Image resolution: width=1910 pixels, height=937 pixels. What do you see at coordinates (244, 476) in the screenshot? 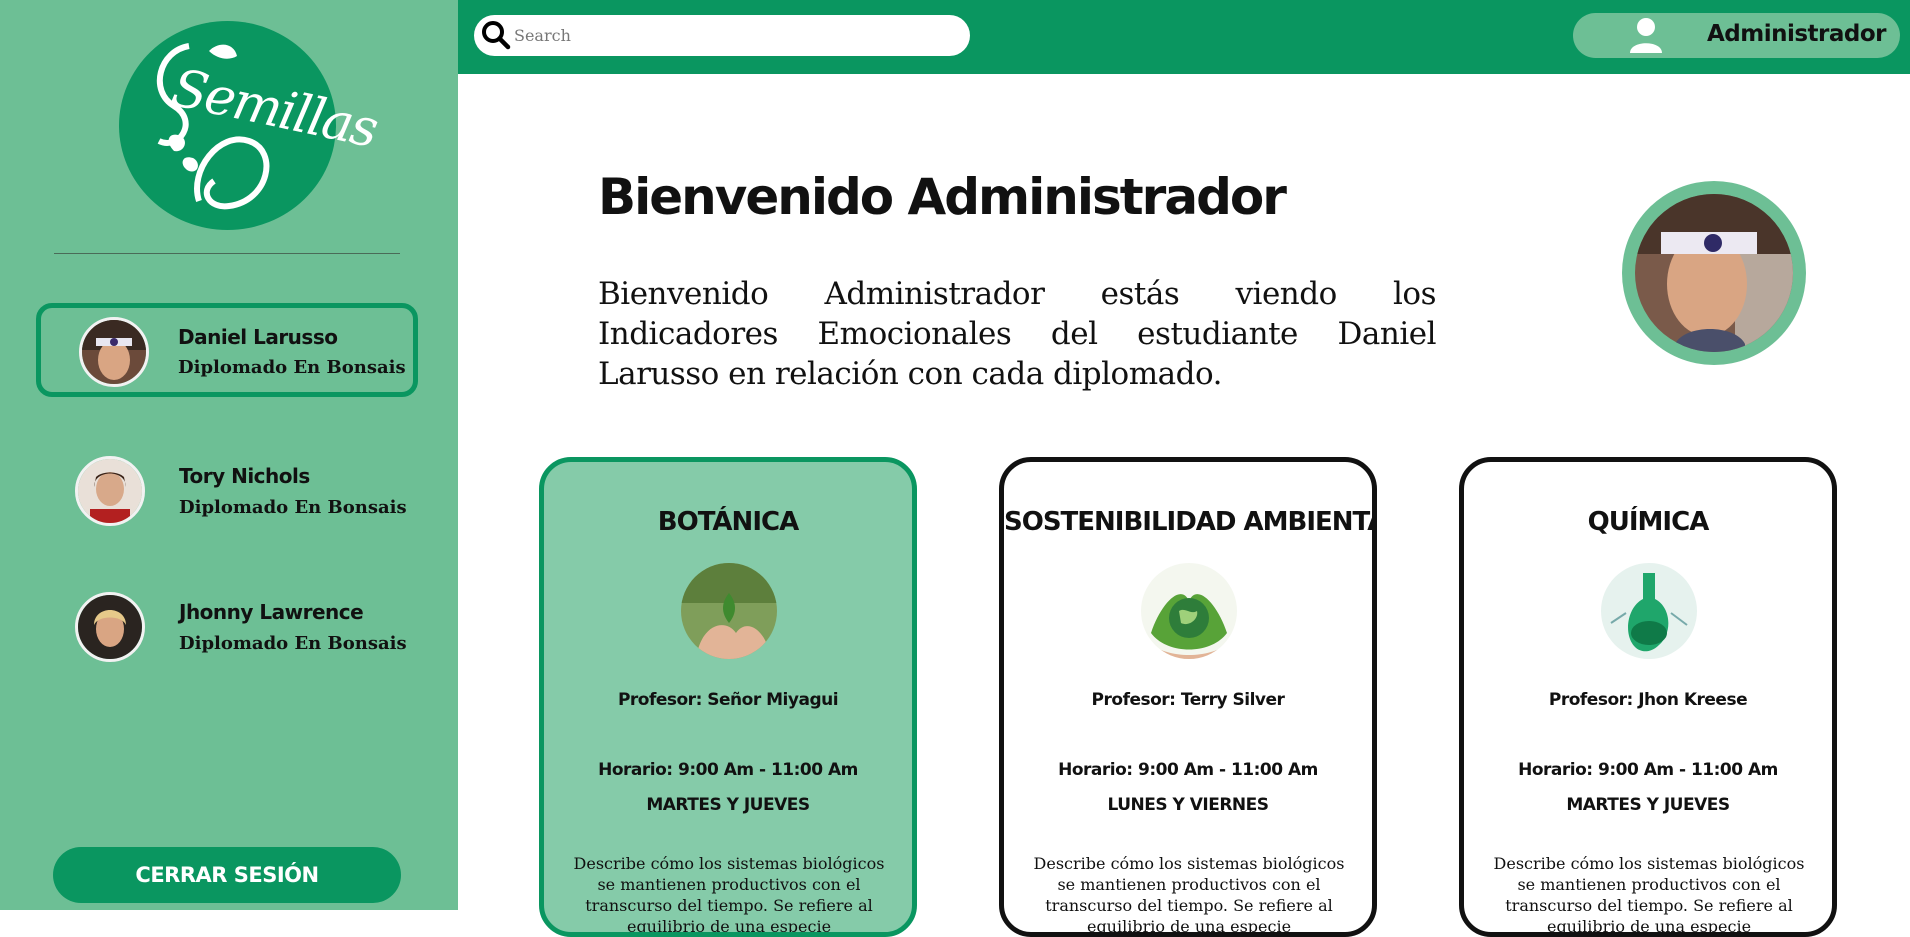
I see `student-name: Tory Nichols` at bounding box center [244, 476].